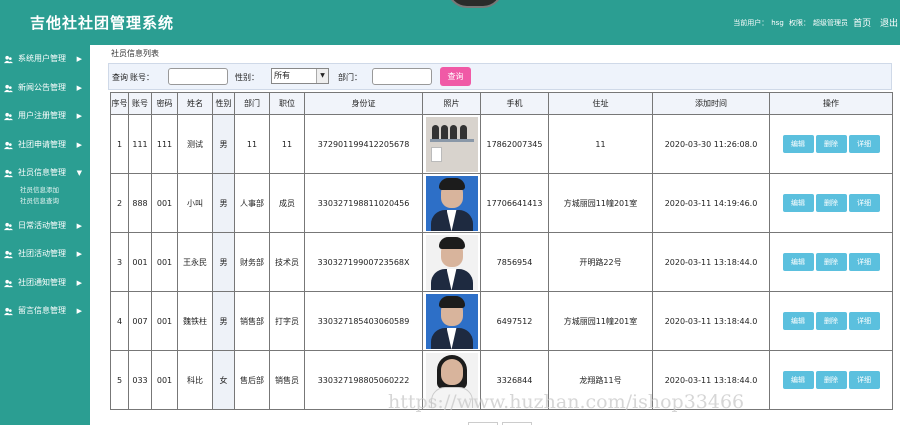 The height and width of the screenshot is (425, 900). What do you see at coordinates (287, 380) in the screenshot?
I see `cell-position: 销售员` at bounding box center [287, 380].